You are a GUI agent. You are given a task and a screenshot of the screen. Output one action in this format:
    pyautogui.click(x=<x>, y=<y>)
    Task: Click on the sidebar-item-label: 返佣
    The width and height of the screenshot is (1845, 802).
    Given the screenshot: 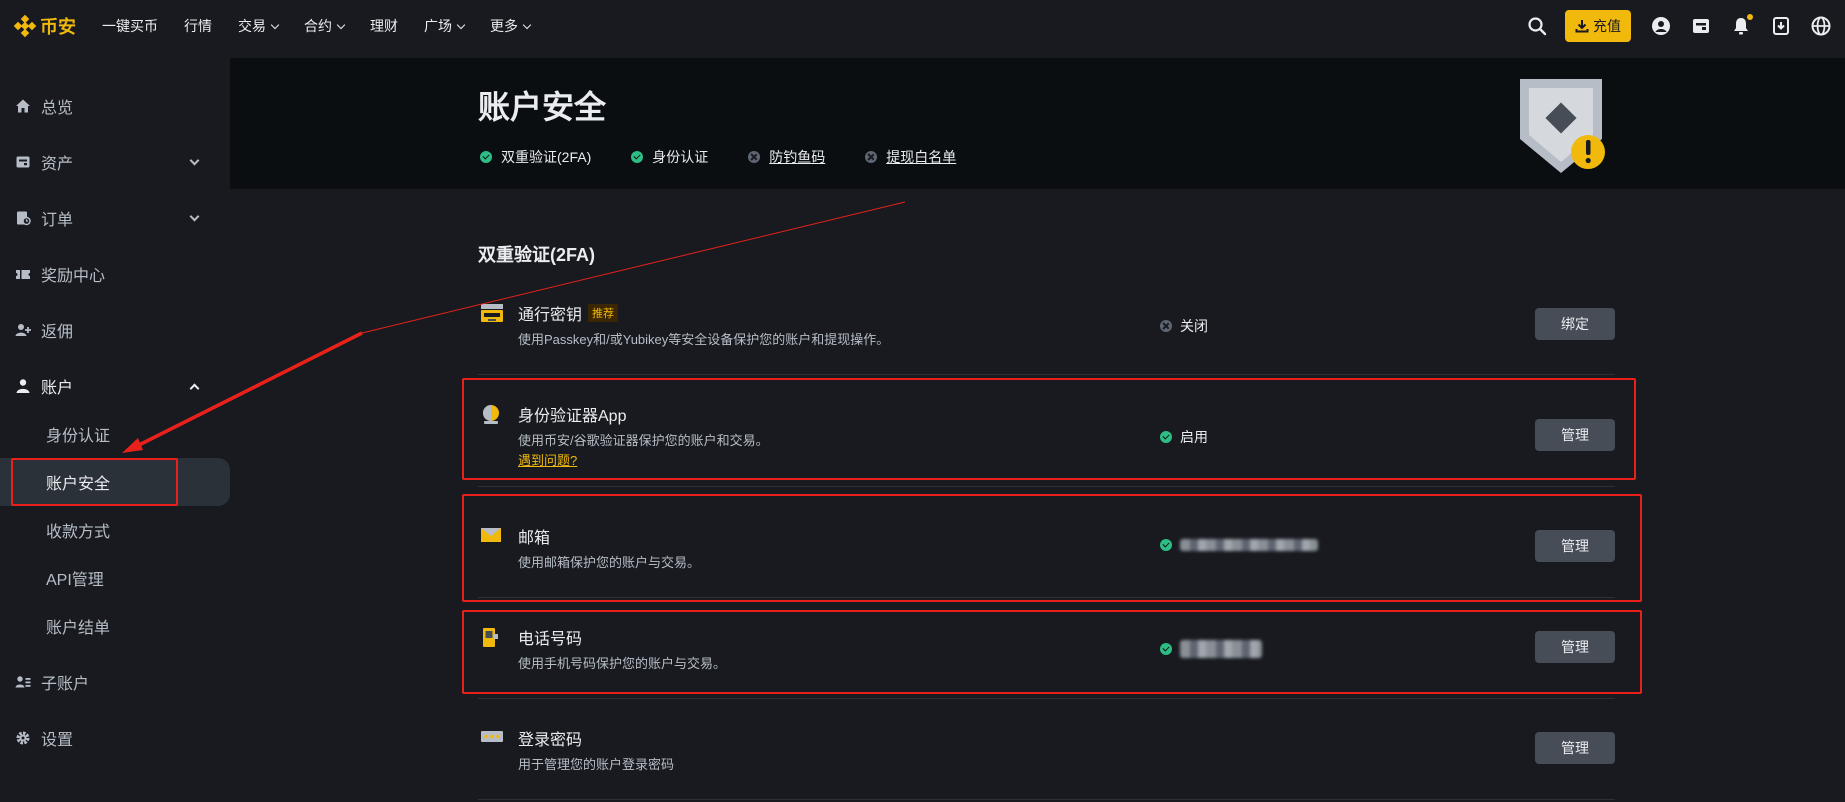 What is the action you would take?
    pyautogui.click(x=57, y=332)
    